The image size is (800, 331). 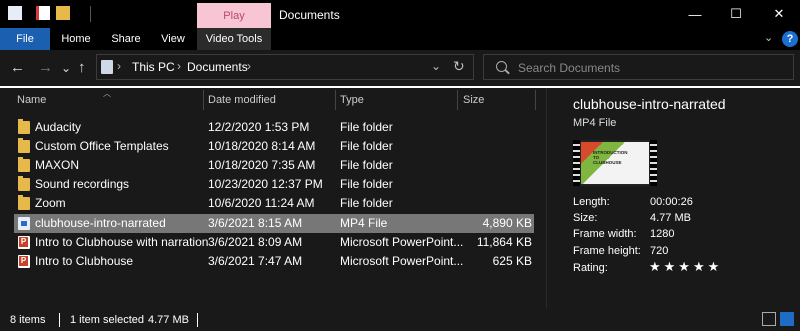 I want to click on file-date: 10/18/2020 8:14 AM, so click(x=262, y=146).